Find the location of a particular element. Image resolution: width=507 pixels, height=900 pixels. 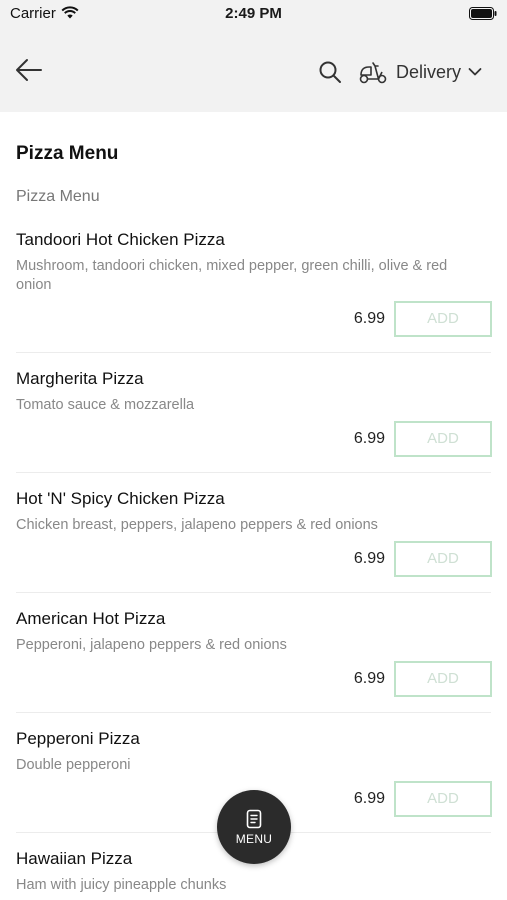

delivery-mode-selector: Delivery is located at coordinates (420, 72).